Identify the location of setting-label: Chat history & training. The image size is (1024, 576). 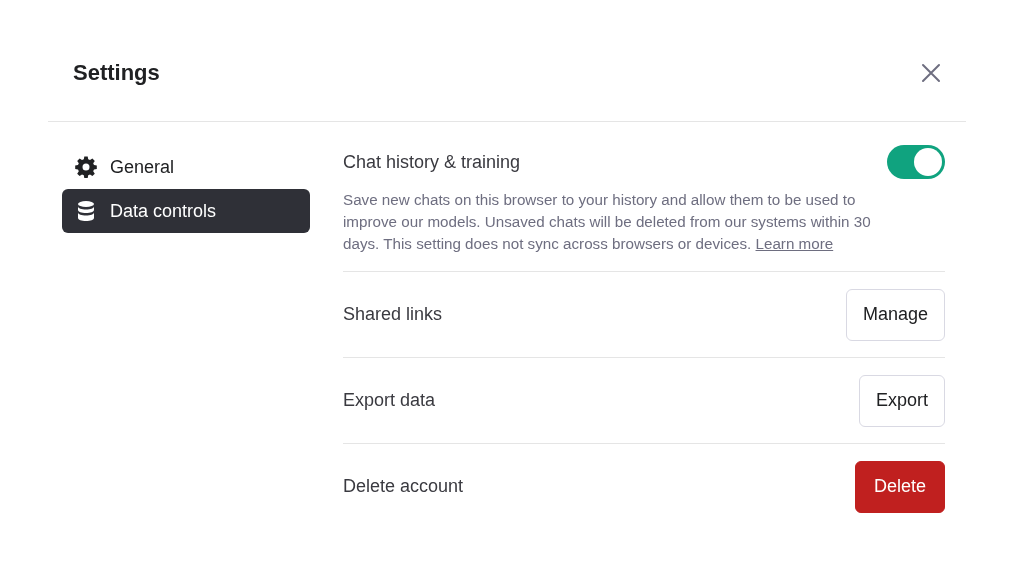
(432, 162).